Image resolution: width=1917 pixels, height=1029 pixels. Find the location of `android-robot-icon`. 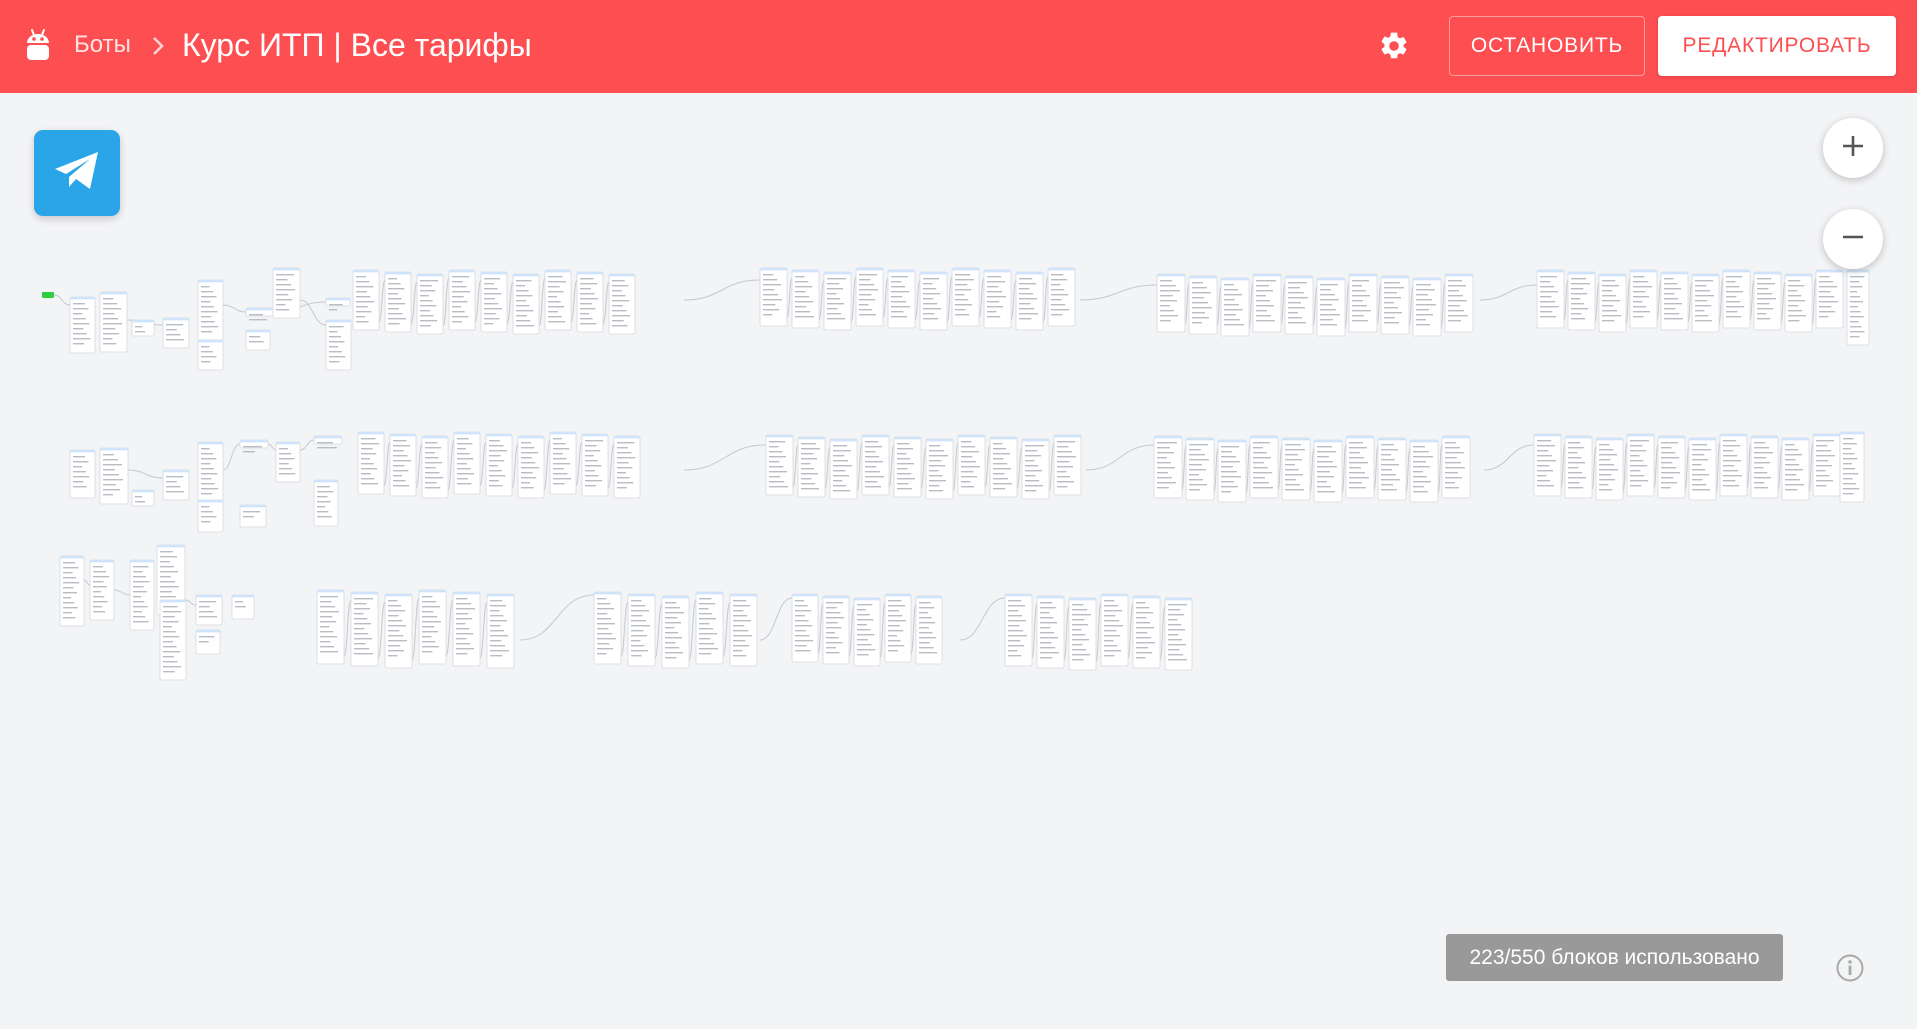

android-robot-icon is located at coordinates (38, 46).